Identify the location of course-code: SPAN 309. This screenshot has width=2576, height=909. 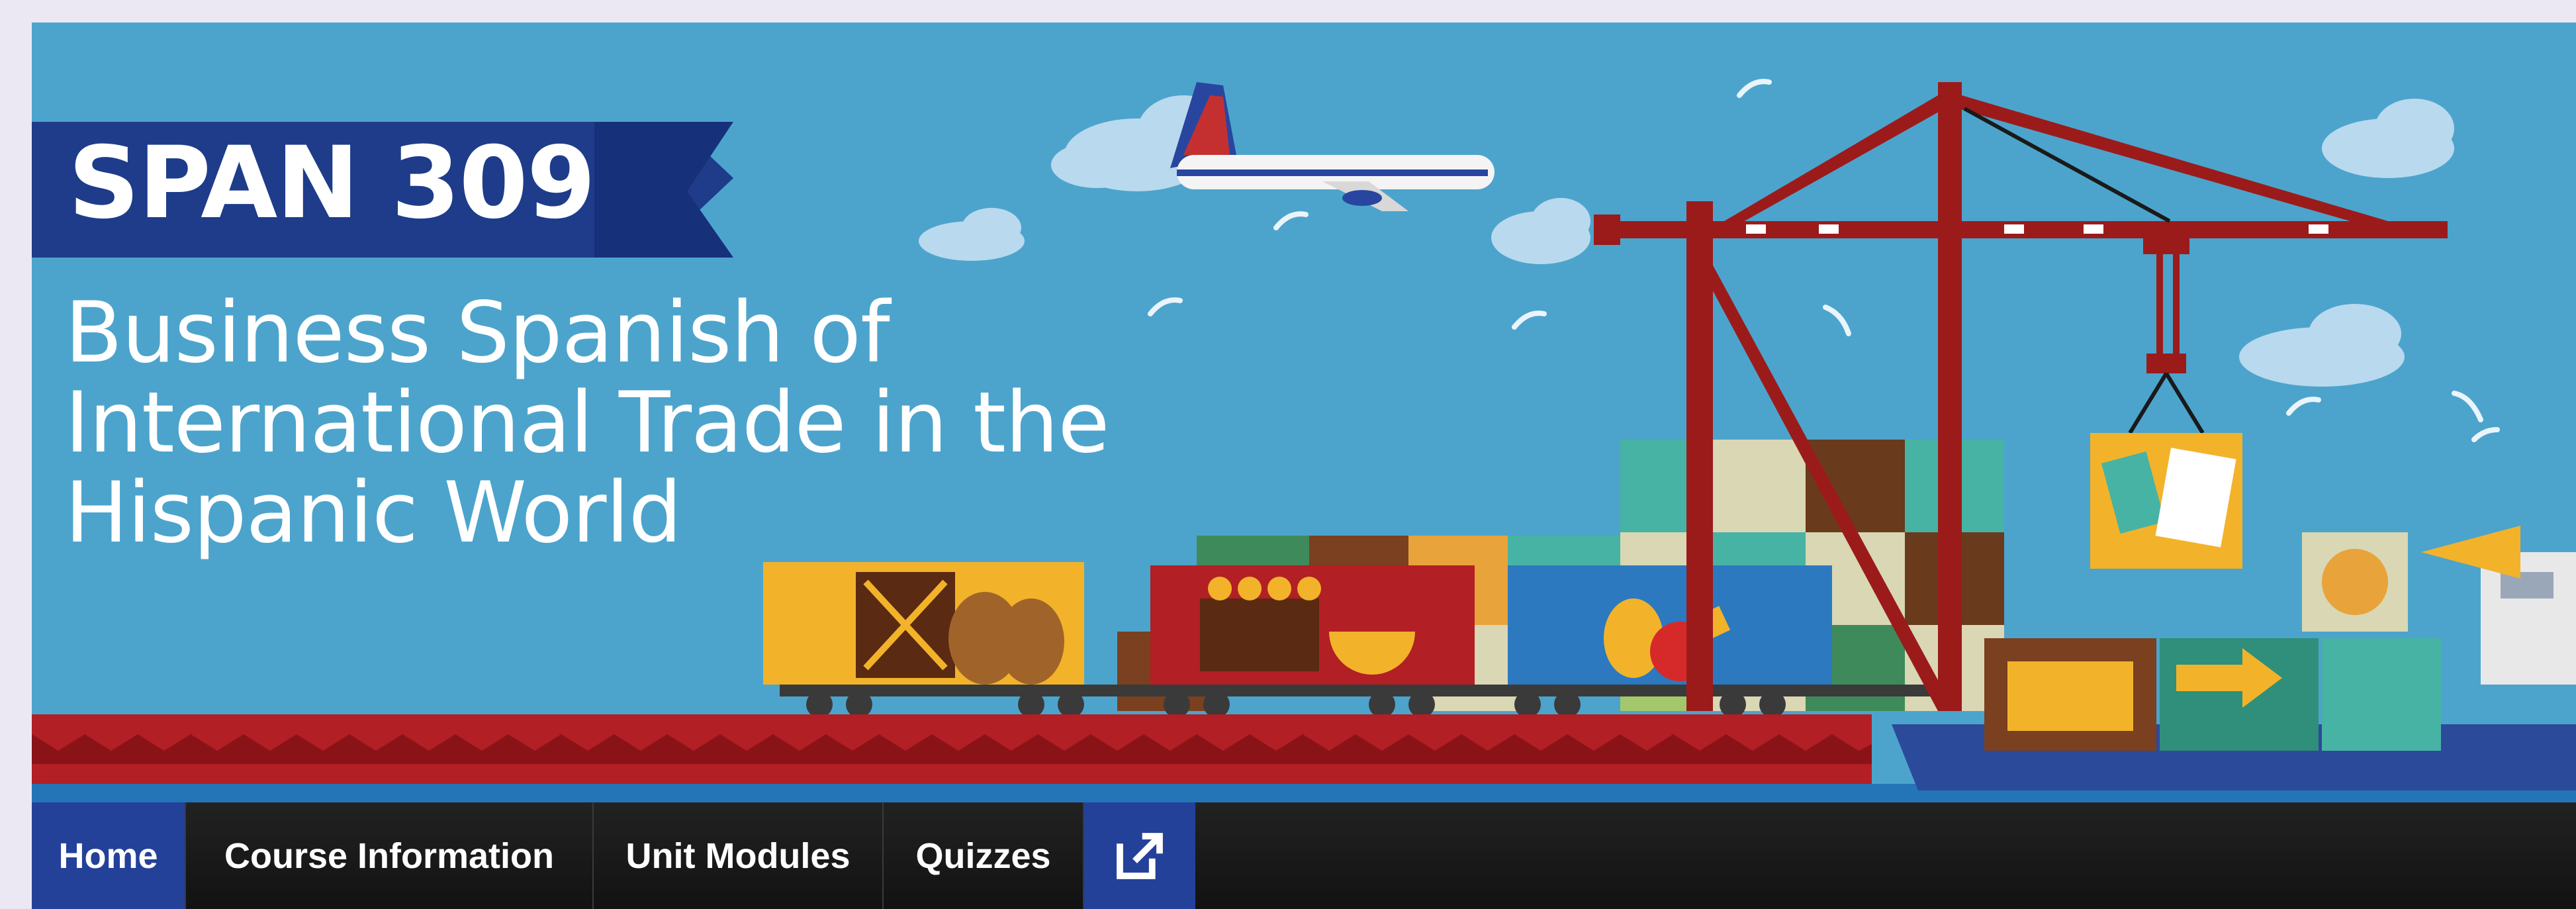
(332, 183).